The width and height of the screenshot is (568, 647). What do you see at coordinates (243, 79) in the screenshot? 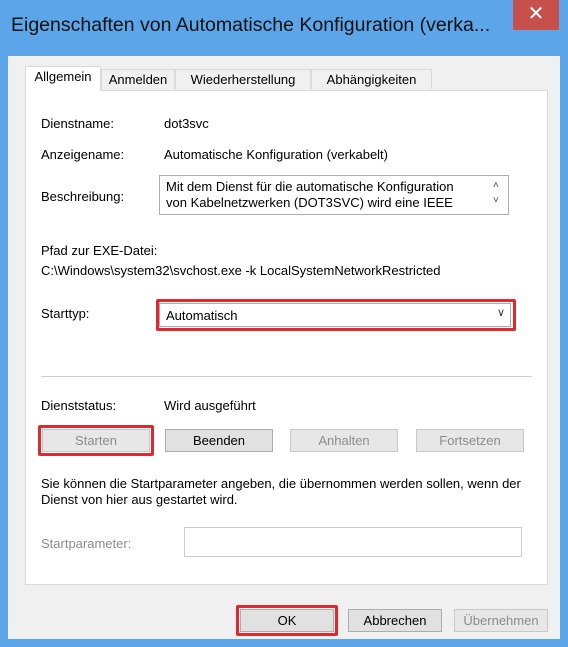
I see `tab-recovery: Wiederherstellung` at bounding box center [243, 79].